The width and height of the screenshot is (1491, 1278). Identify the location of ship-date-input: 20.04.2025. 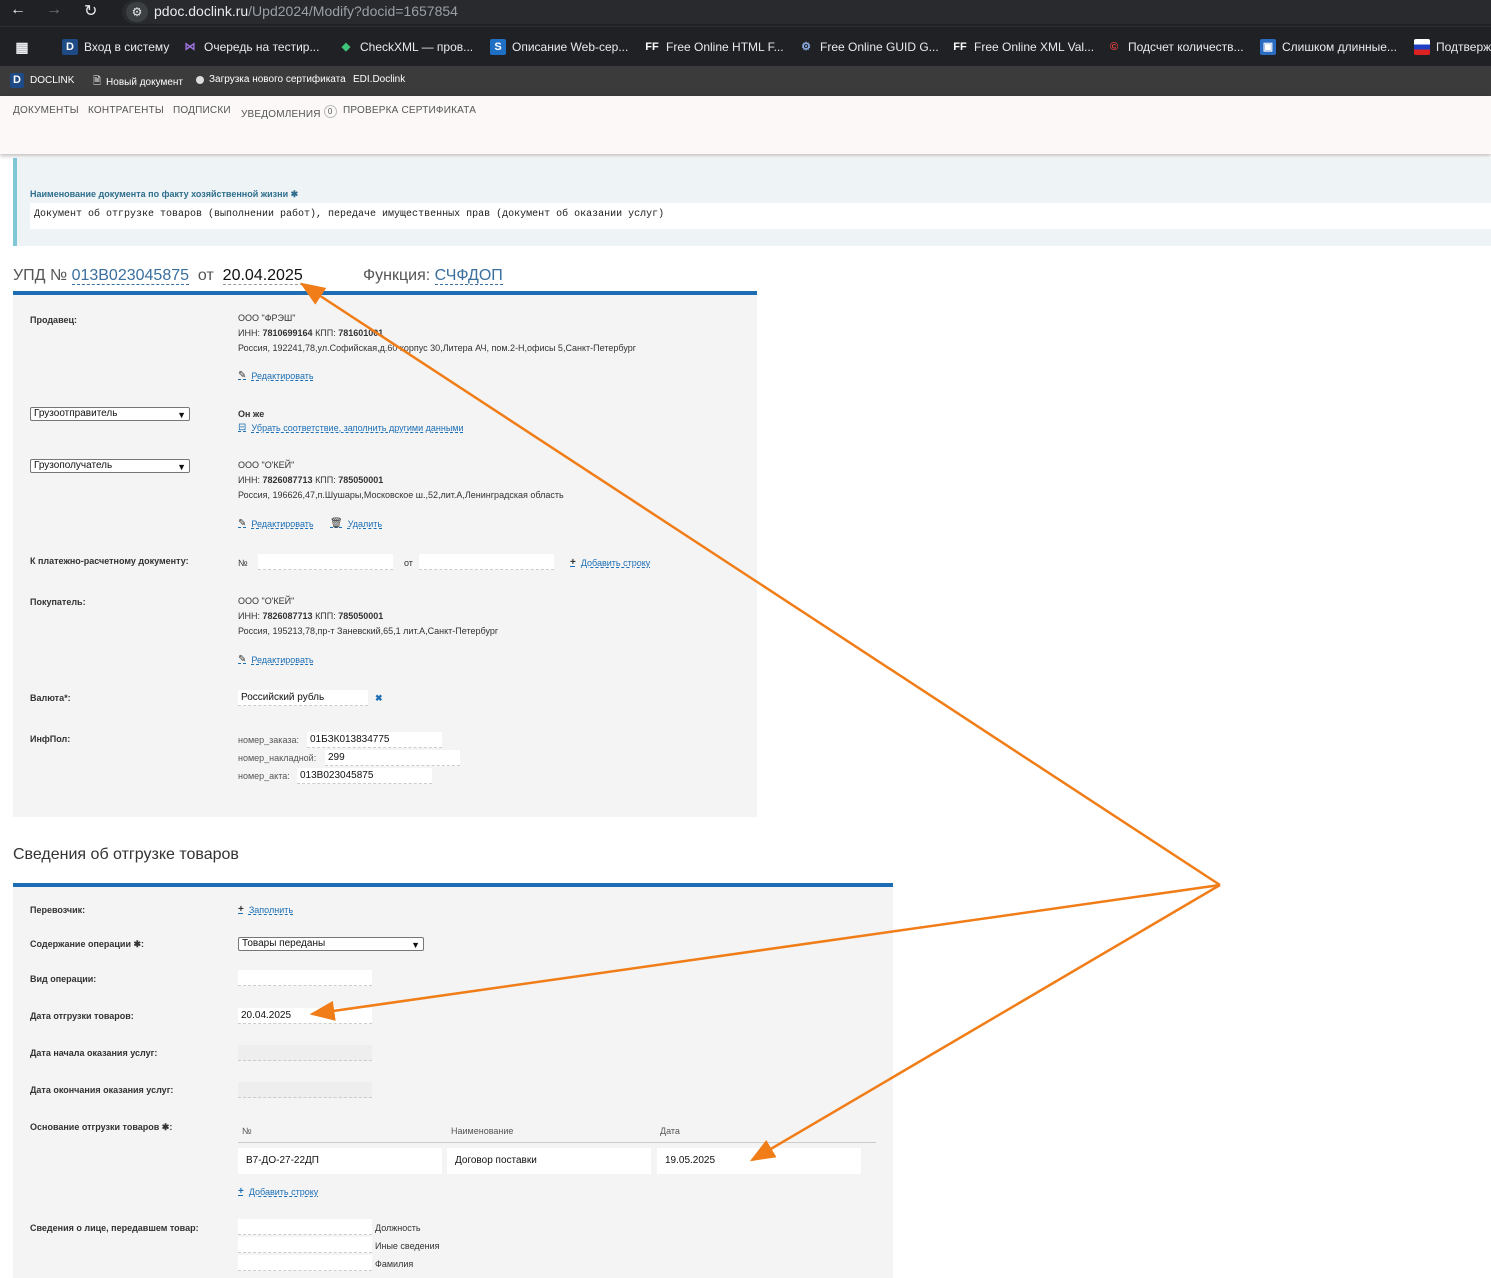
(305, 1016).